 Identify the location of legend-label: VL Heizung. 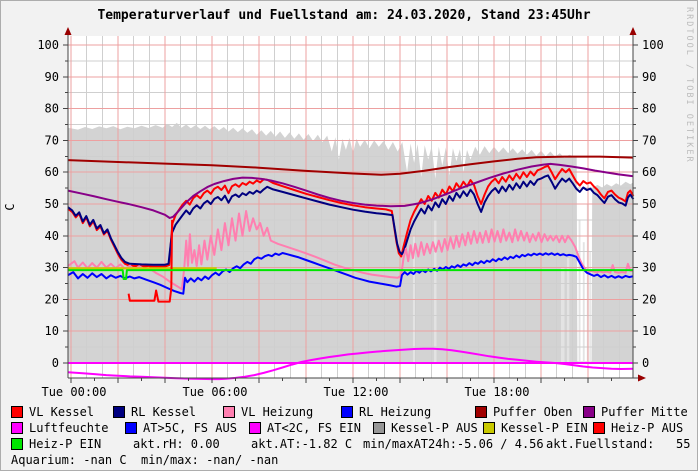
(277, 411).